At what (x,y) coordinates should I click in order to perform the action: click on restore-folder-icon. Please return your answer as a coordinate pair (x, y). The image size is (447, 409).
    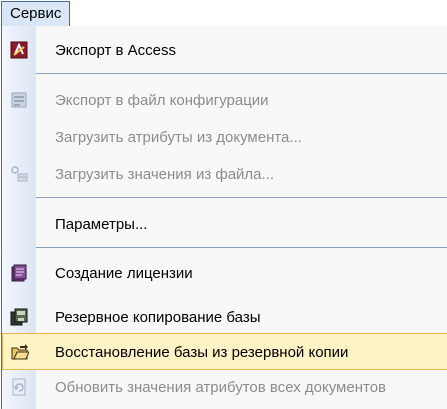
    Looking at the image, I should click on (20, 352).